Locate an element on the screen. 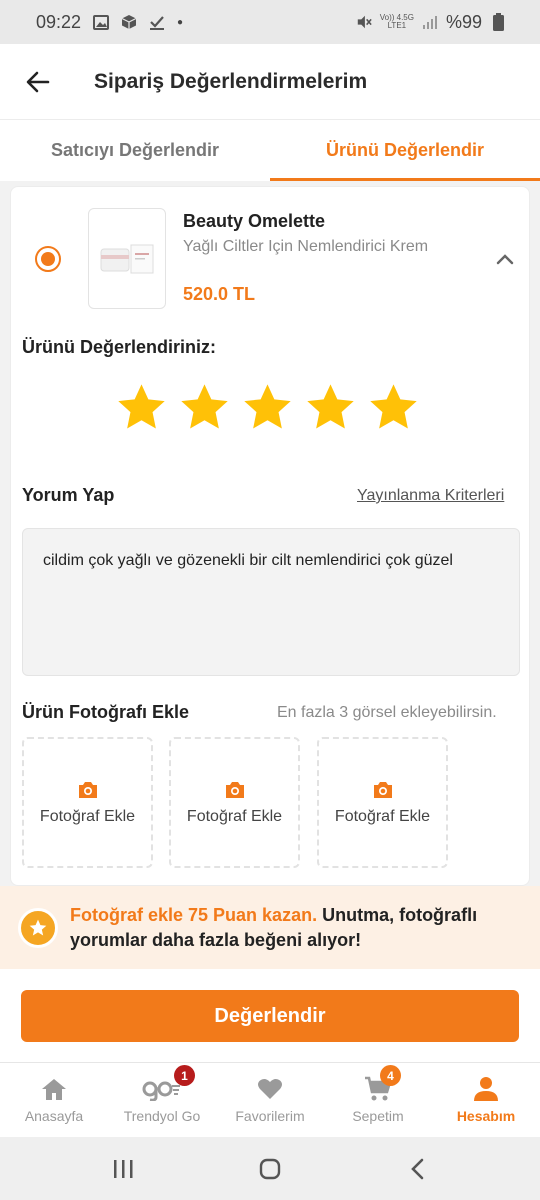 This screenshot has height=1200, width=540. tab-rate-product: Ürünü Değerlendir is located at coordinates (405, 150).